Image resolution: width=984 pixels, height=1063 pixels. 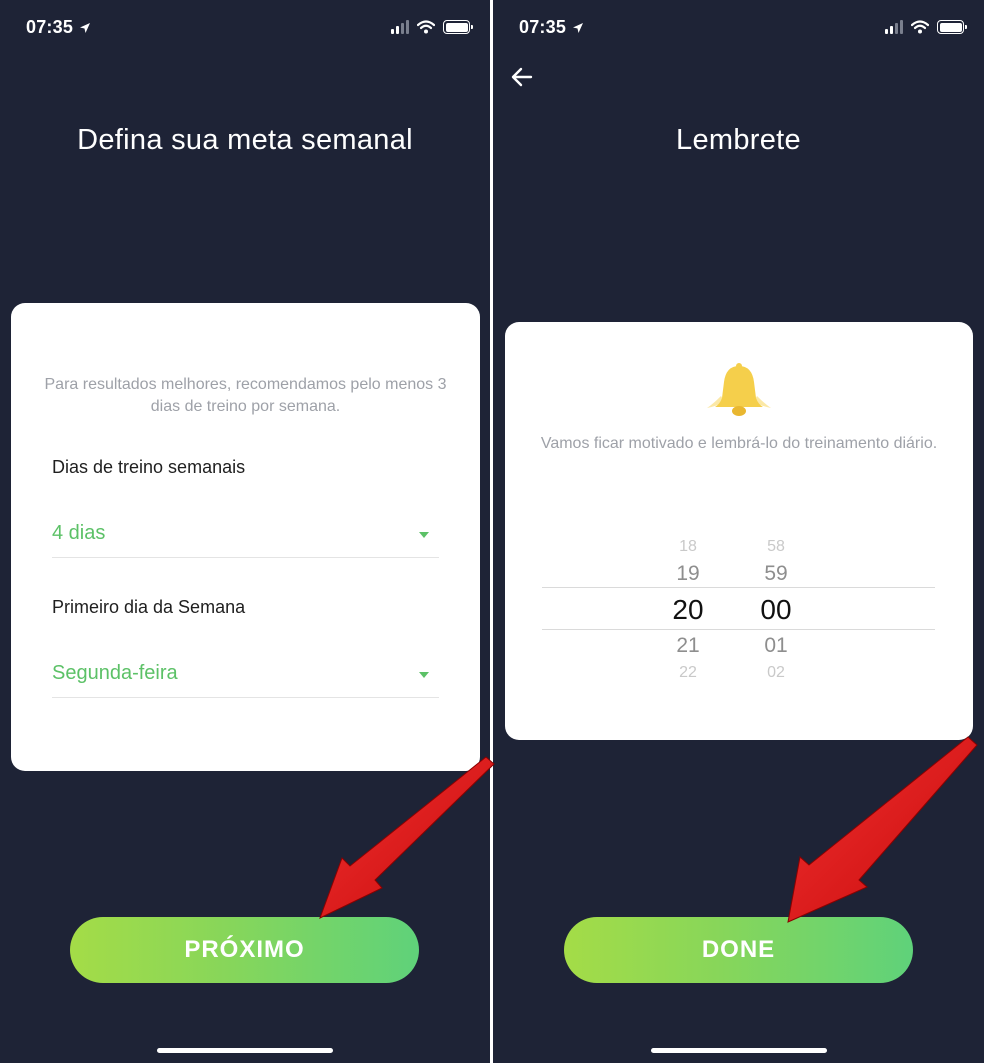 I want to click on hour-selected: 20, so click(x=688, y=610).